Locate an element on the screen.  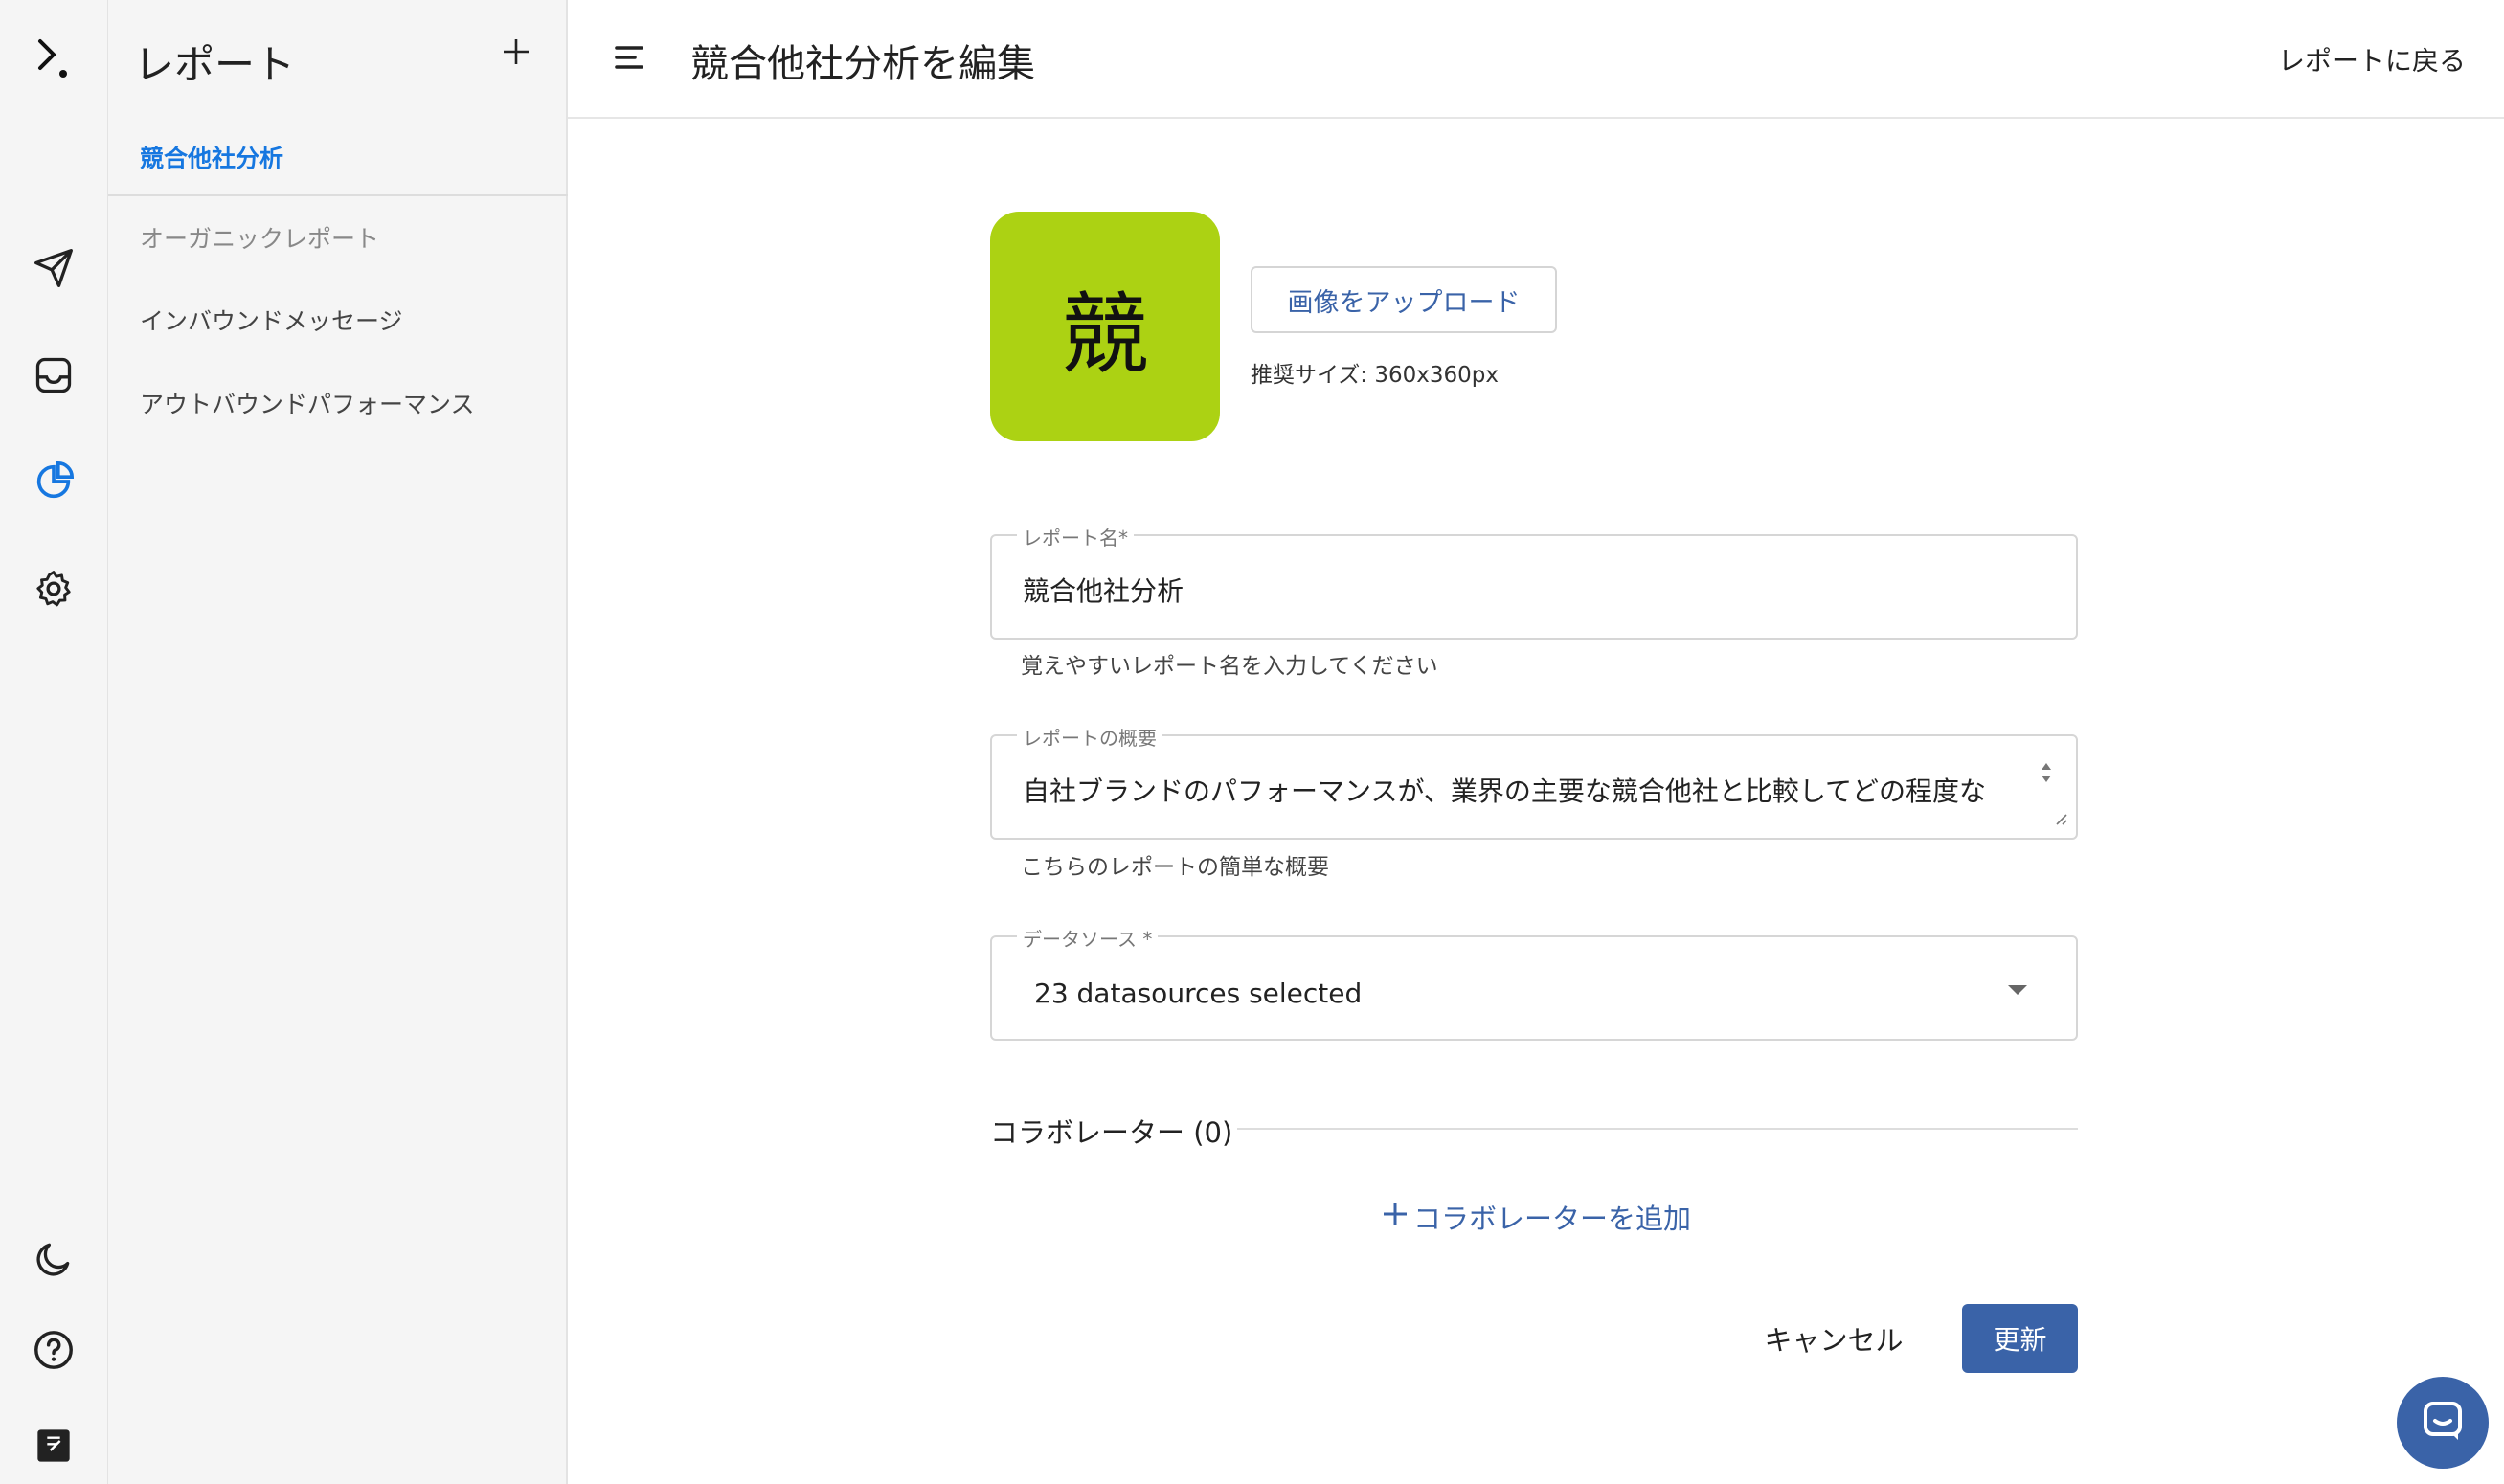
cancel-button: キャンセル is located at coordinates (1834, 1338).